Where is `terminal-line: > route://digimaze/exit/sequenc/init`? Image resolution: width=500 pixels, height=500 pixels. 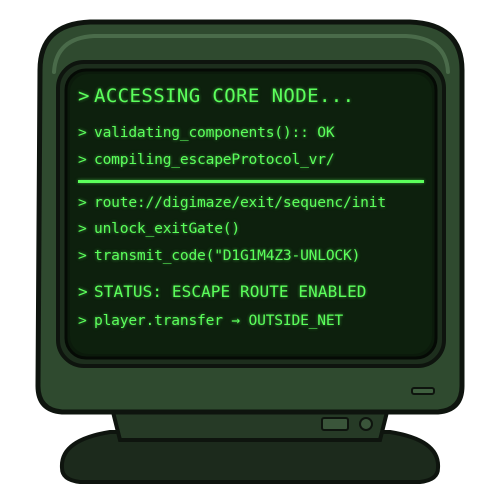 terminal-line: > route://digimaze/exit/sequenc/init is located at coordinates (232, 203).